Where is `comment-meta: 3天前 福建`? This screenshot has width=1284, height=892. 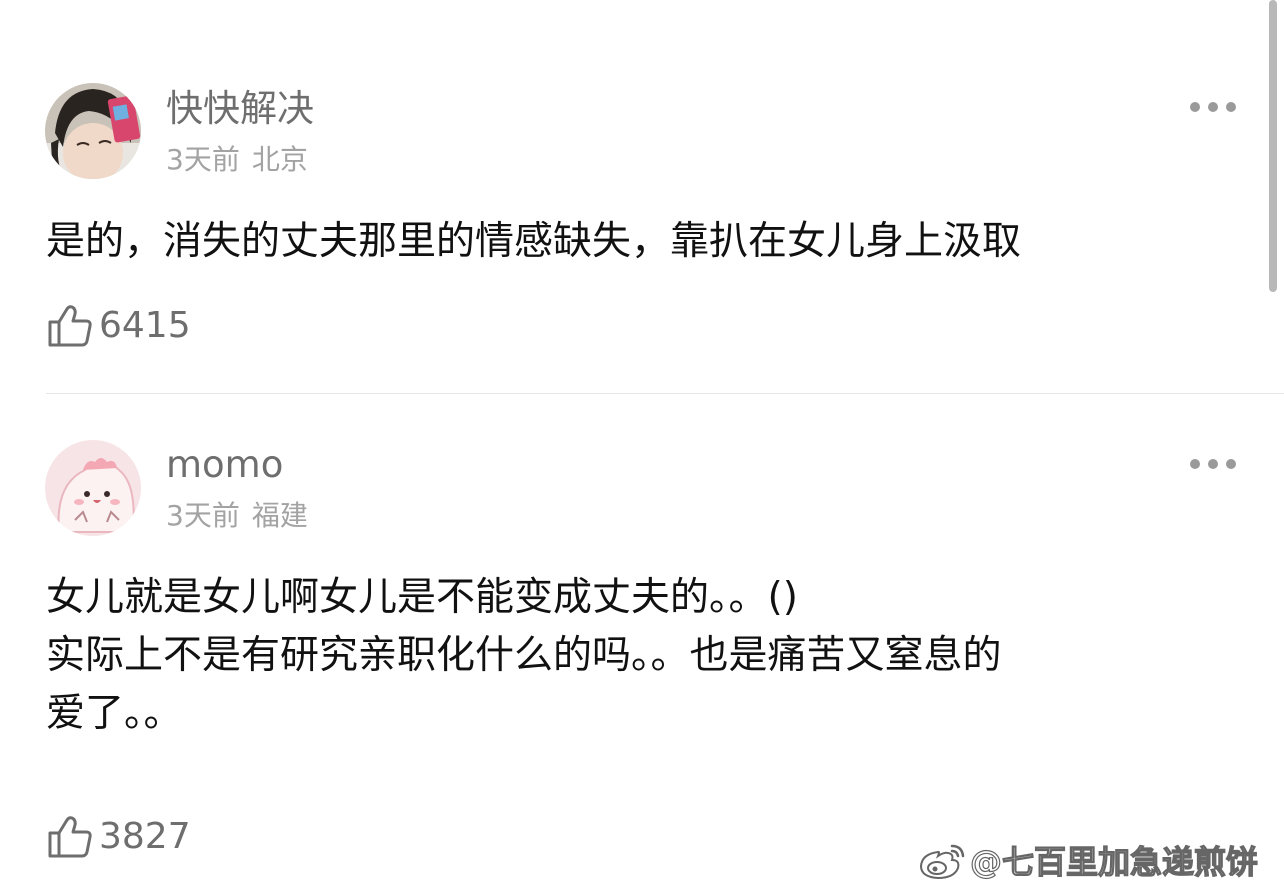
comment-meta: 3天前 福建 is located at coordinates (237, 516).